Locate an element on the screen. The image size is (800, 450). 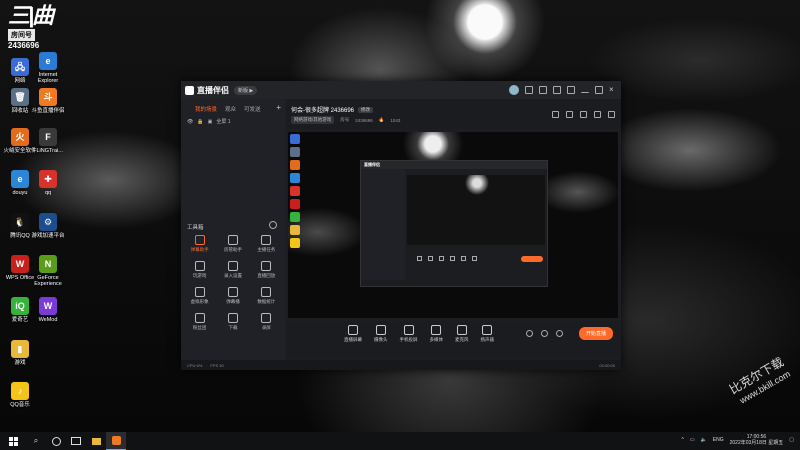
record-icon is located at coordinates (555, 114).